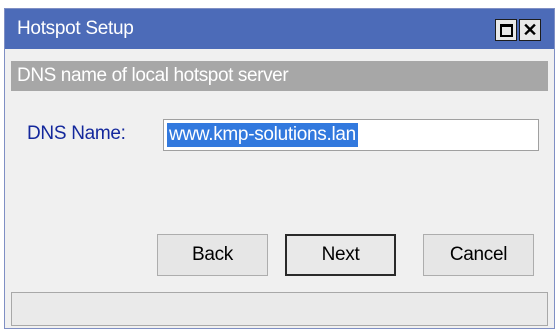  I want to click on dns-name-input, so click(351, 135).